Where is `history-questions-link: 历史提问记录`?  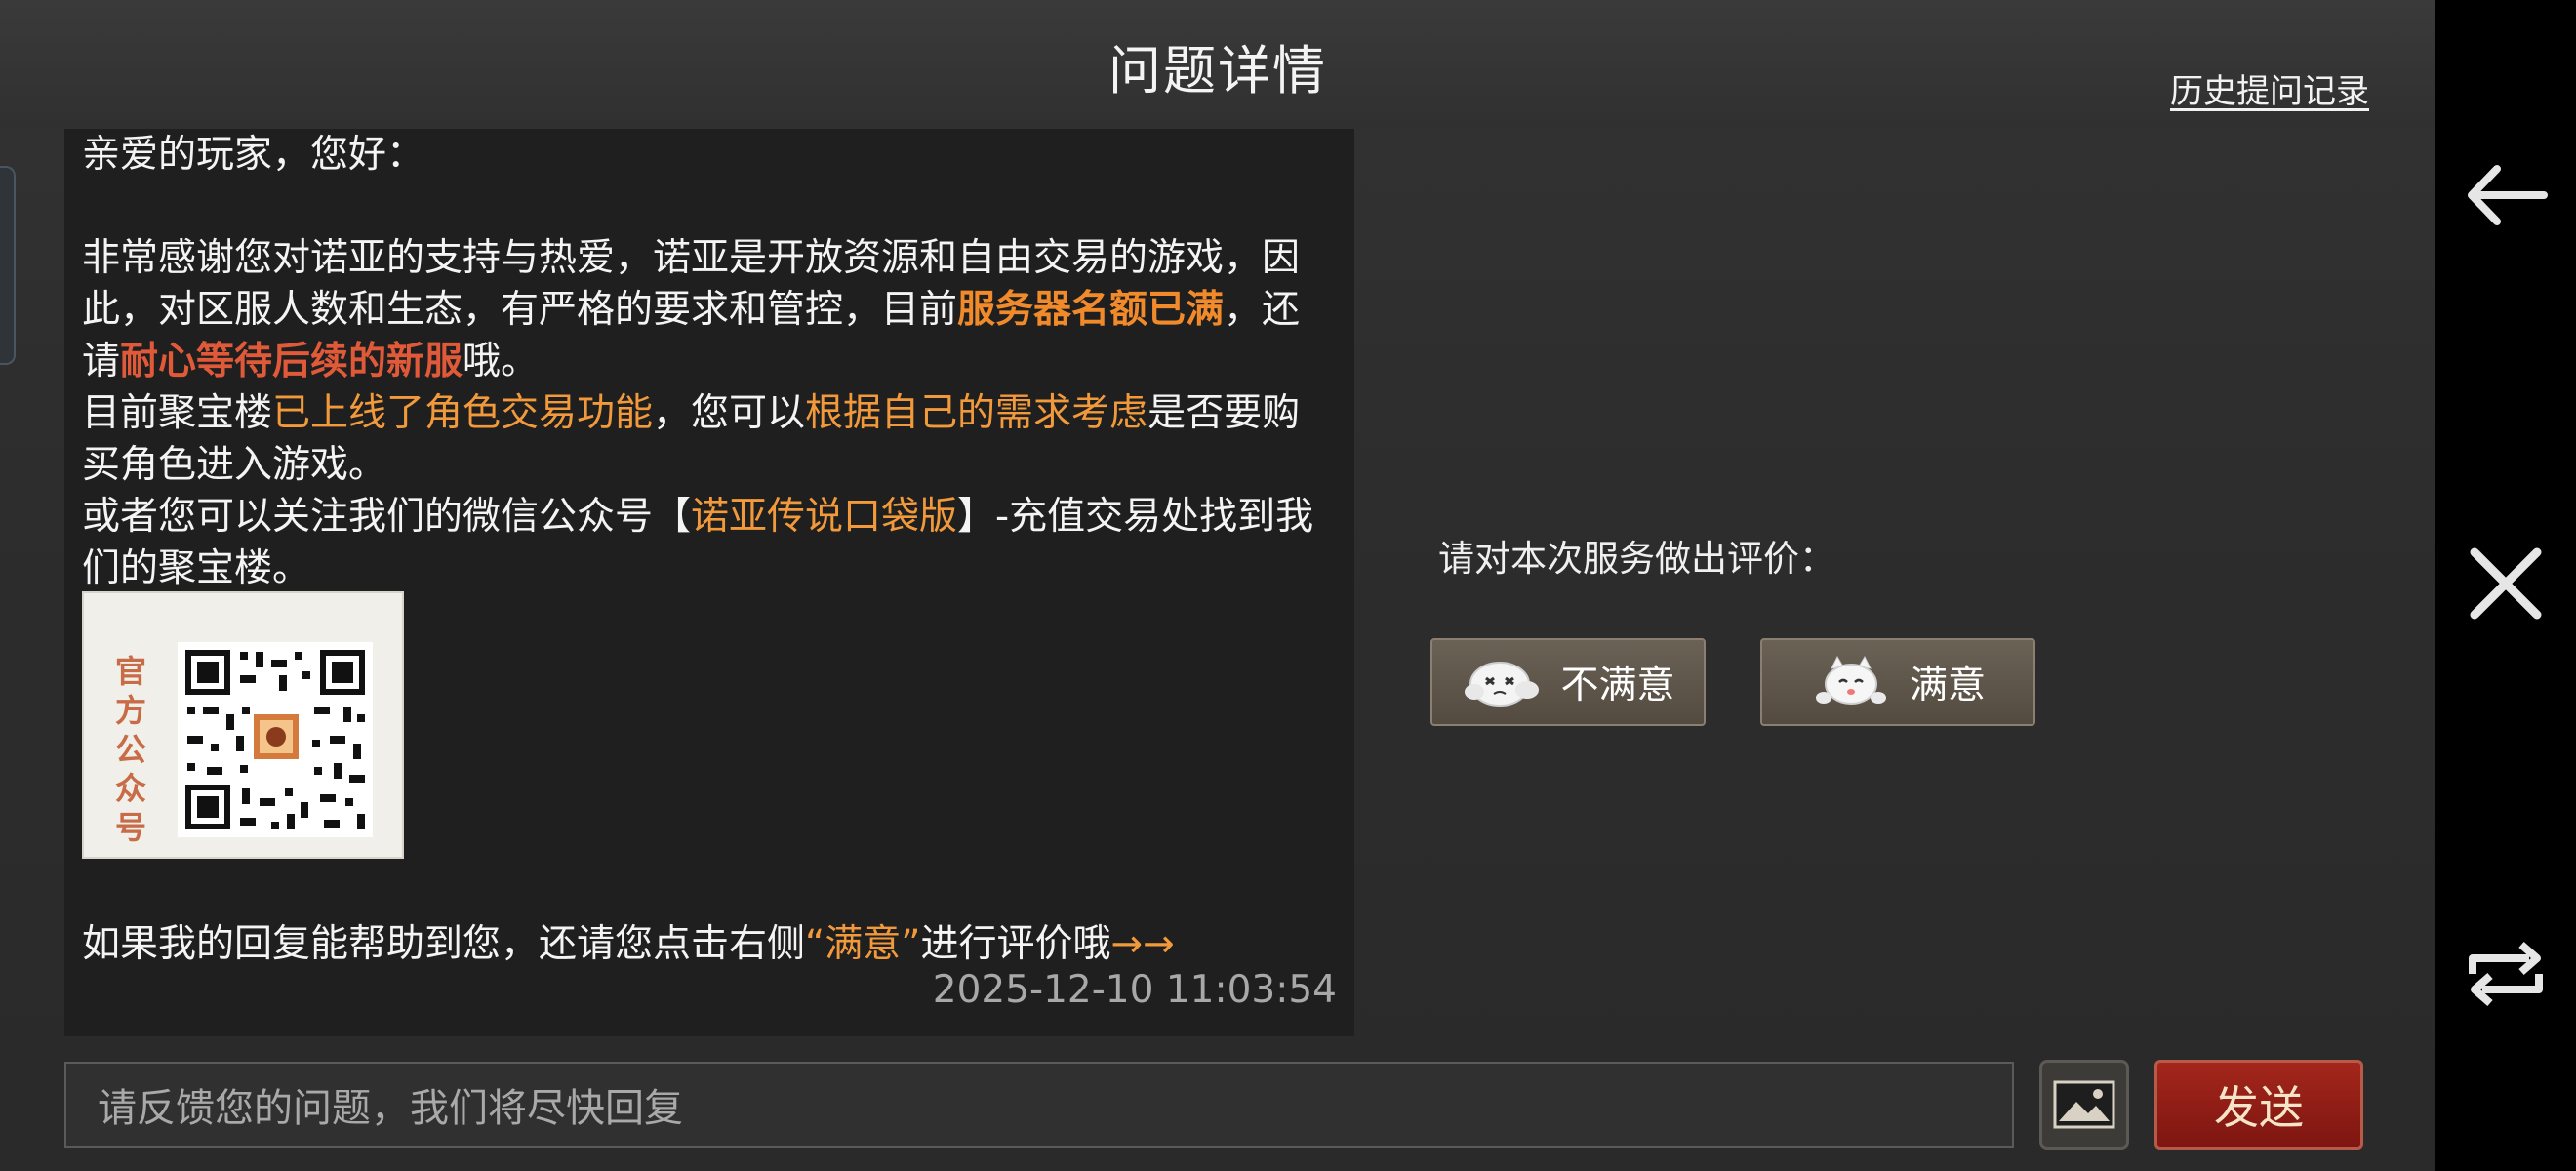
history-questions-link: 历史提问记录 is located at coordinates (2269, 88).